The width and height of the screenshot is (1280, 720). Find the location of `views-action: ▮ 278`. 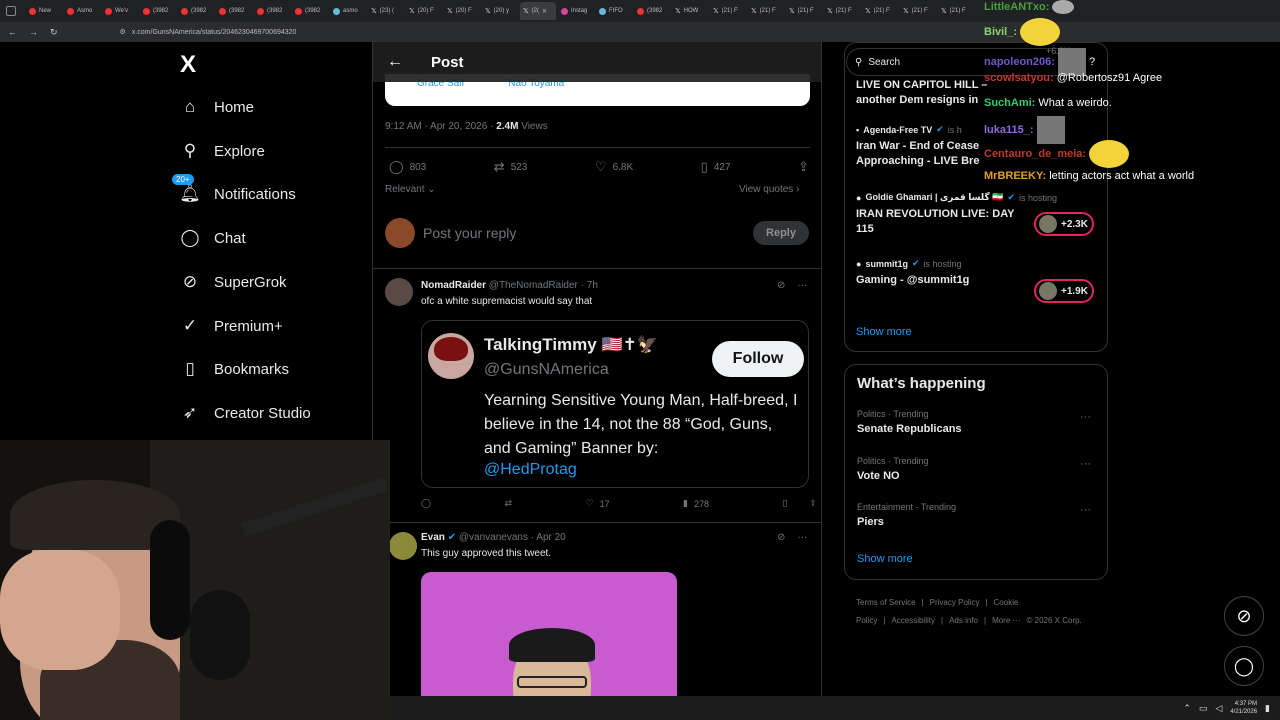

views-action: ▮ 278 is located at coordinates (696, 503).